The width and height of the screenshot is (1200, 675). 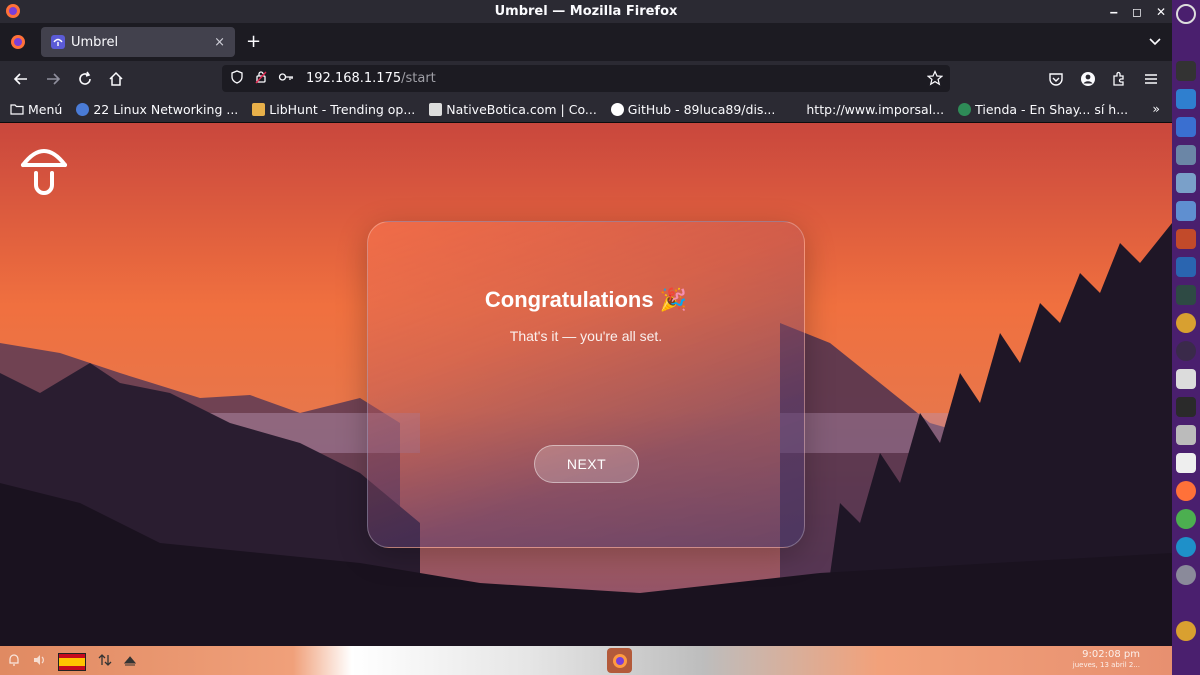 I want to click on site-icon, so click(x=83, y=109).